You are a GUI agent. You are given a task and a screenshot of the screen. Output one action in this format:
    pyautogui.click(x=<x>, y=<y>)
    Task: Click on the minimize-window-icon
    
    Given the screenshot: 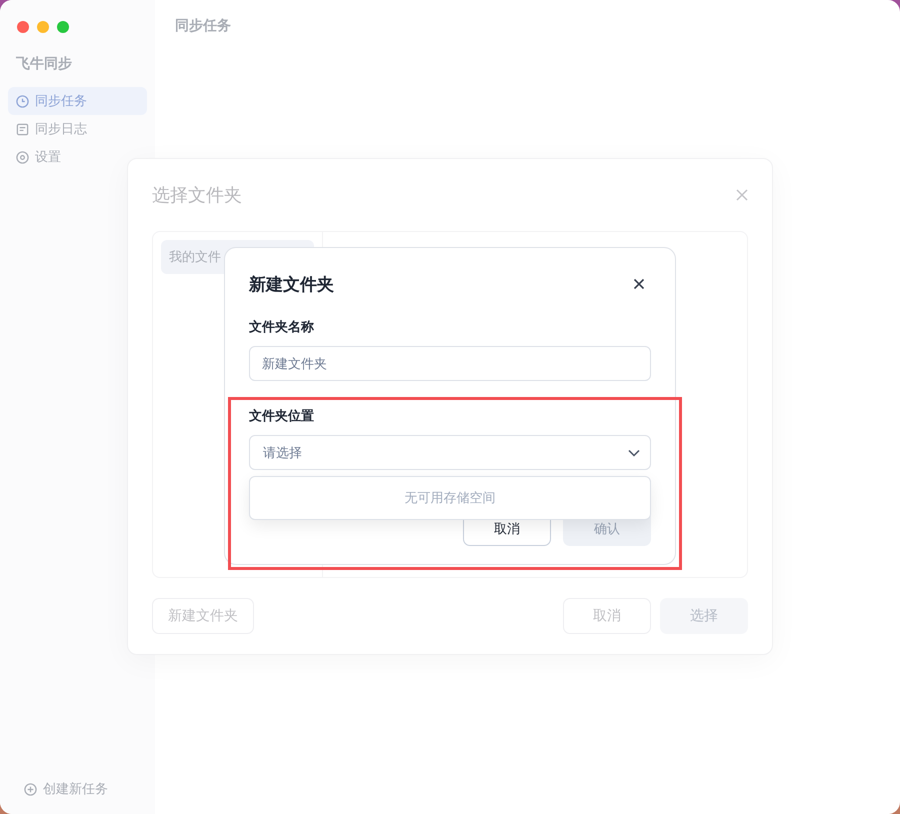 What is the action you would take?
    pyautogui.click(x=43, y=27)
    